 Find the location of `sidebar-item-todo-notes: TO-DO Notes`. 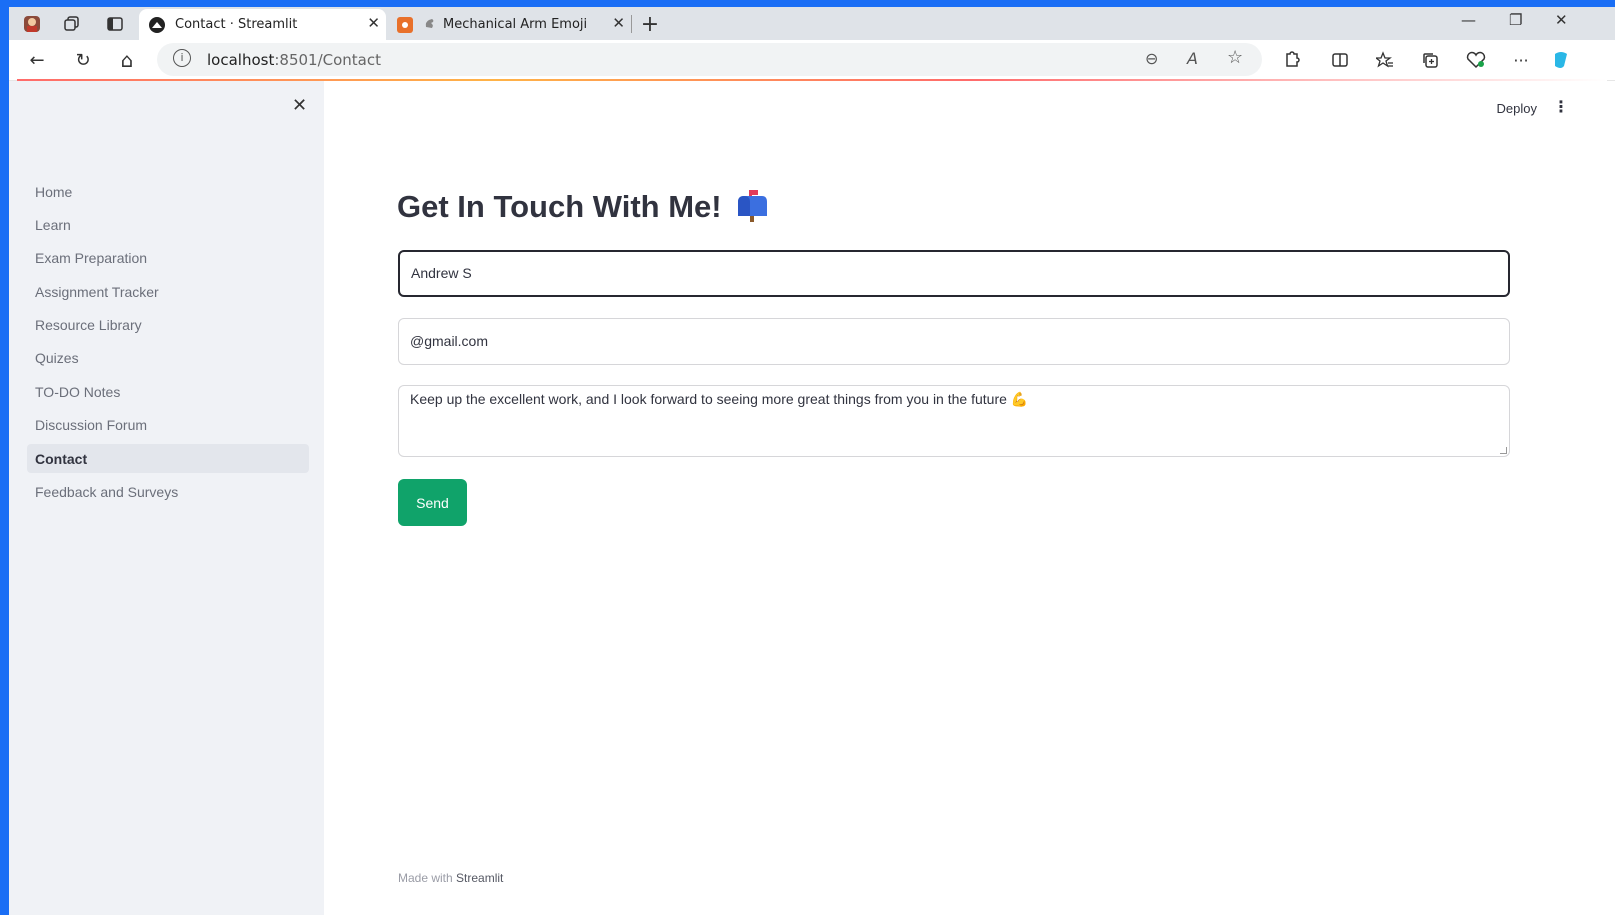

sidebar-item-todo-notes: TO-DO Notes is located at coordinates (168, 391).